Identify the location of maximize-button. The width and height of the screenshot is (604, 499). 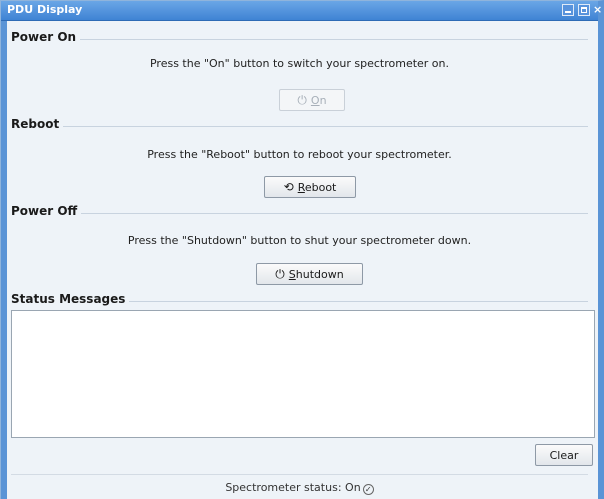
(584, 10).